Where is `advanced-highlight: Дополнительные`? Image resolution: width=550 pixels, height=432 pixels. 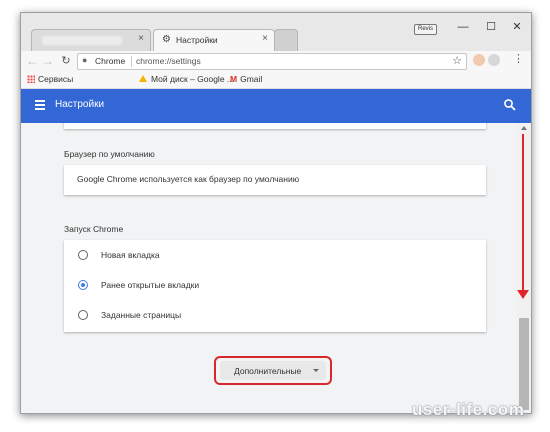 advanced-highlight: Дополнительные is located at coordinates (273, 370).